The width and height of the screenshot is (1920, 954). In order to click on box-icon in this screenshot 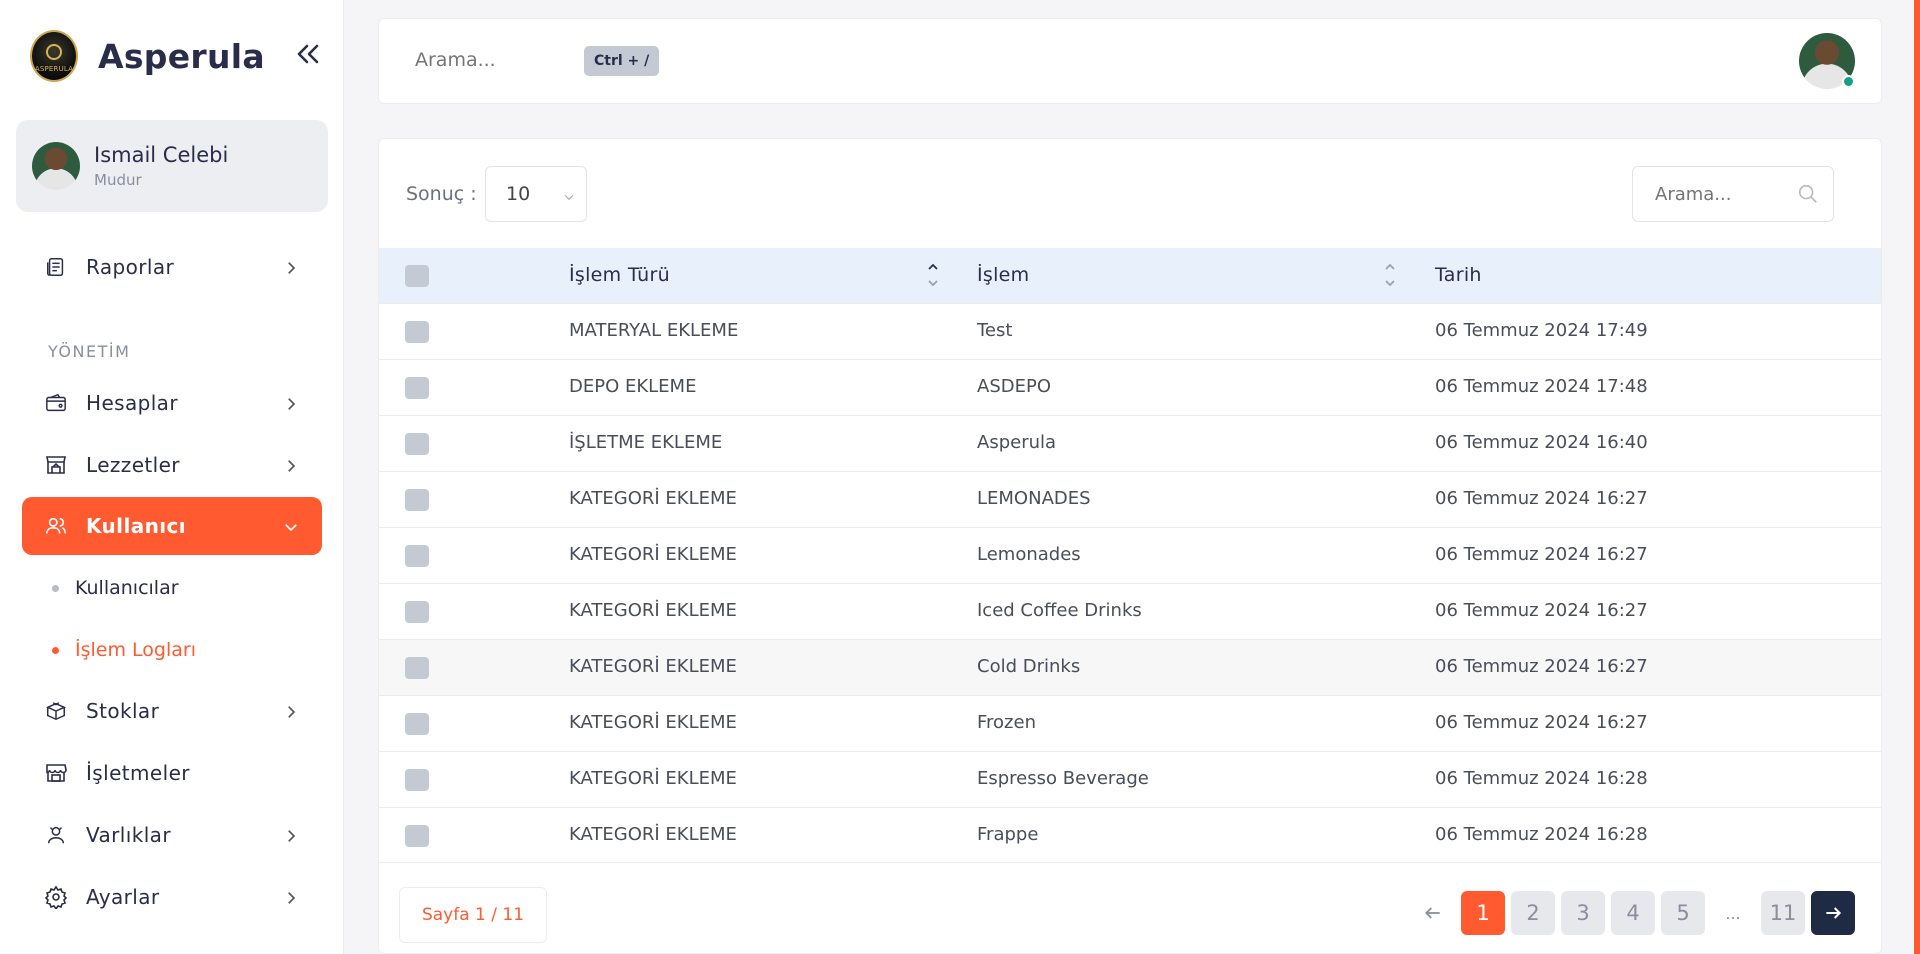, I will do `click(56, 711)`.